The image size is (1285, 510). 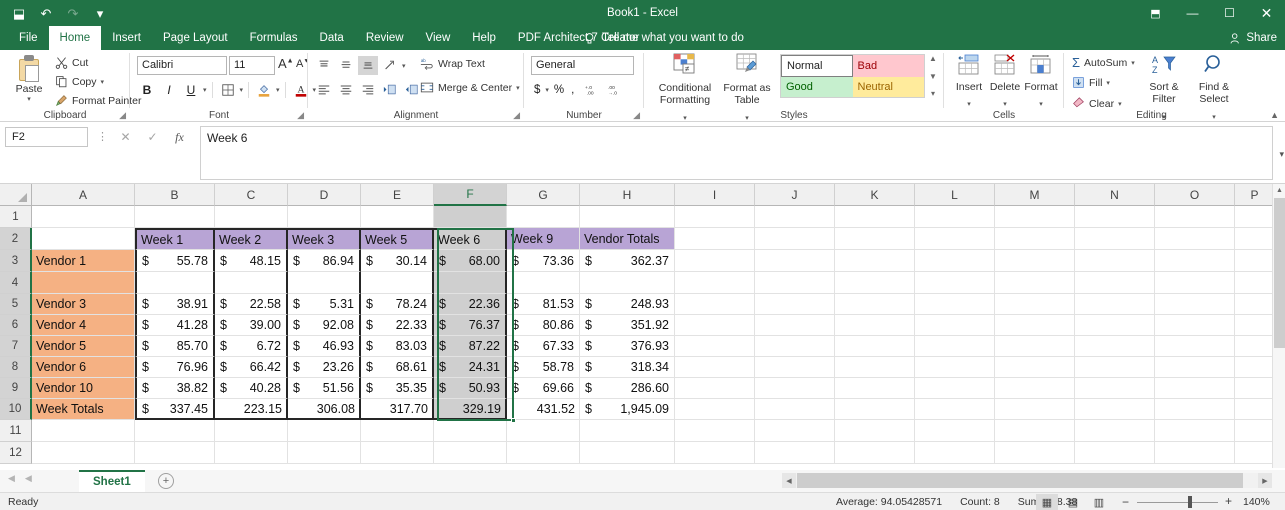 I want to click on copy-dropdown-icon: ▾, so click(x=103, y=82).